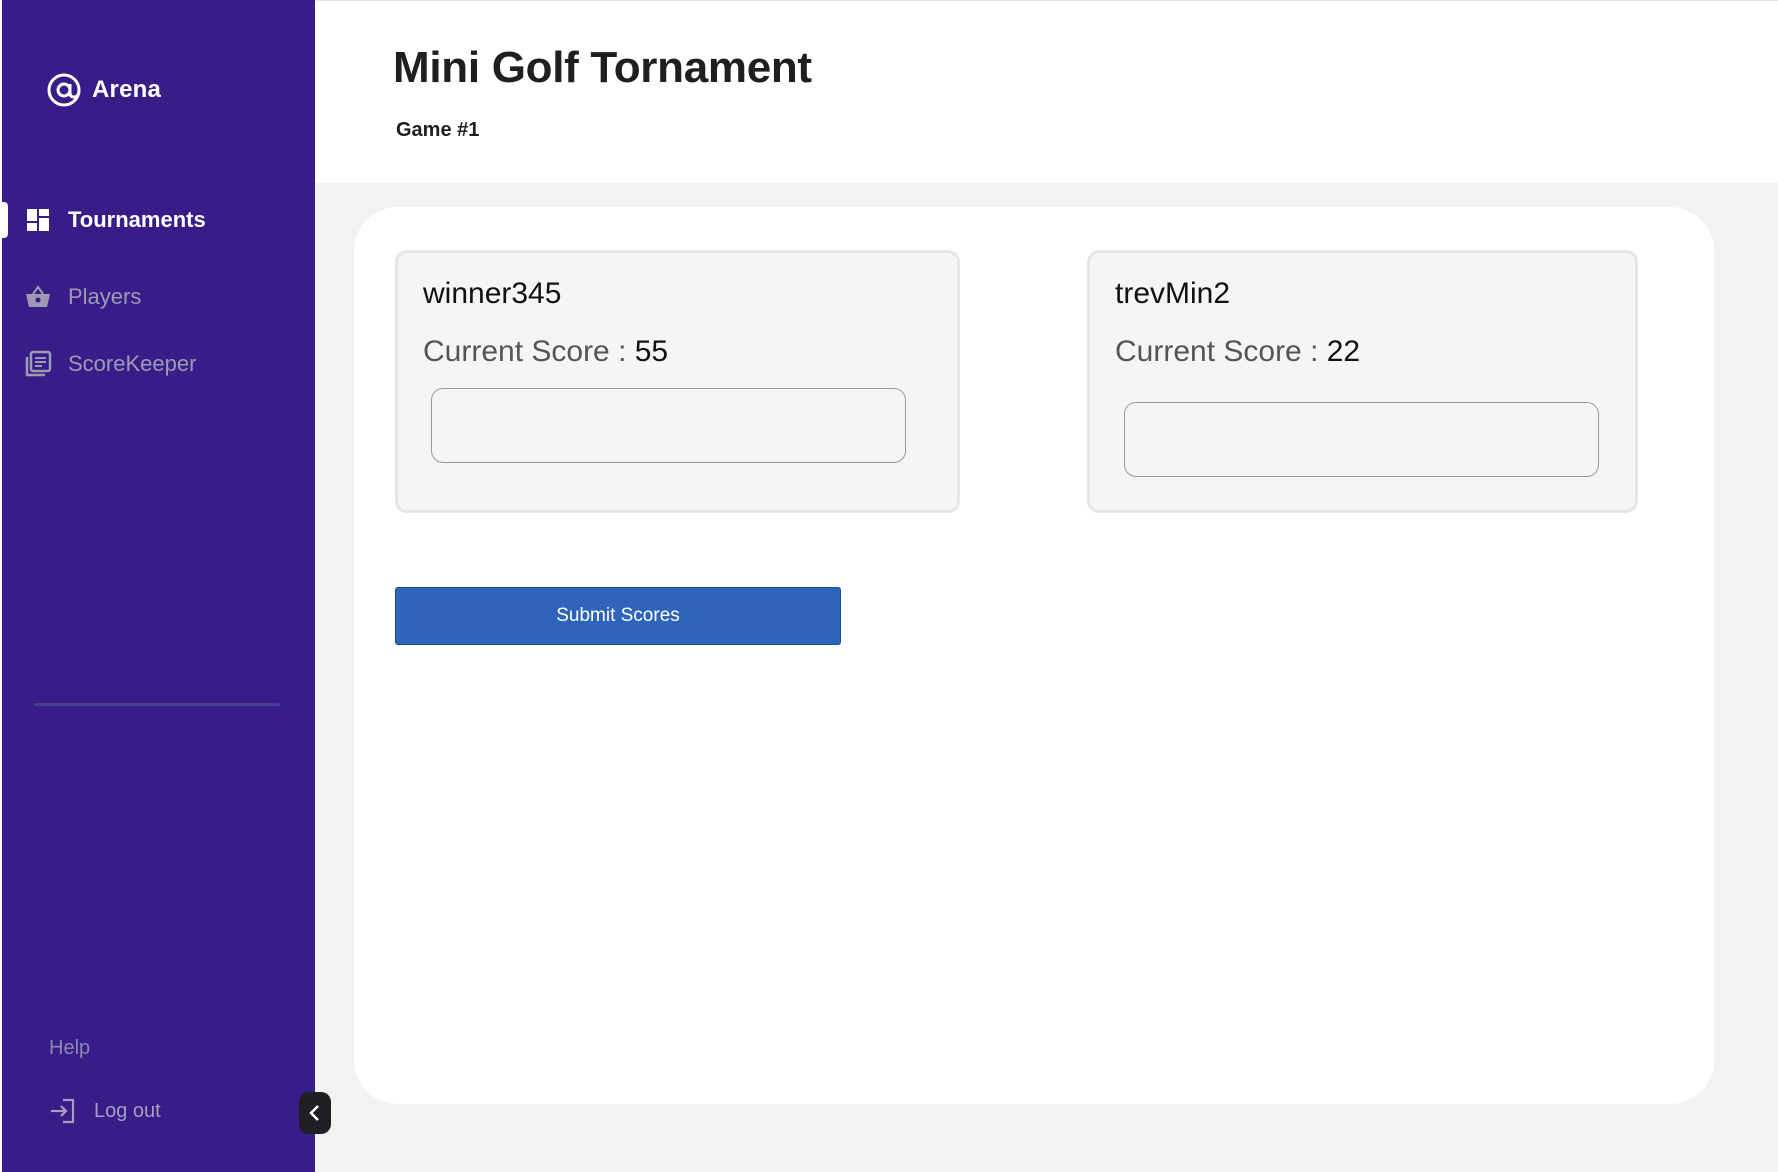 The width and height of the screenshot is (1778, 1172). What do you see at coordinates (38, 363) in the screenshot?
I see `library-books-icon` at bounding box center [38, 363].